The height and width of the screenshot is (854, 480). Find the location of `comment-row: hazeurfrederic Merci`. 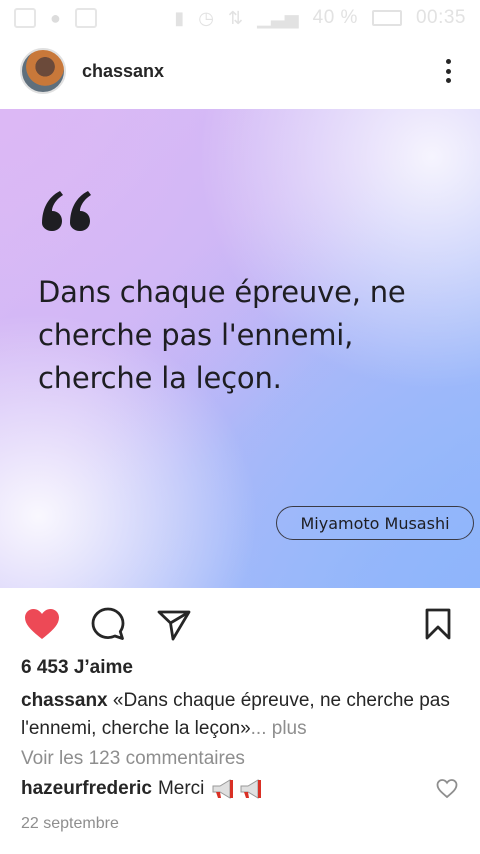

comment-row: hazeurfrederic Merci is located at coordinates (241, 789).